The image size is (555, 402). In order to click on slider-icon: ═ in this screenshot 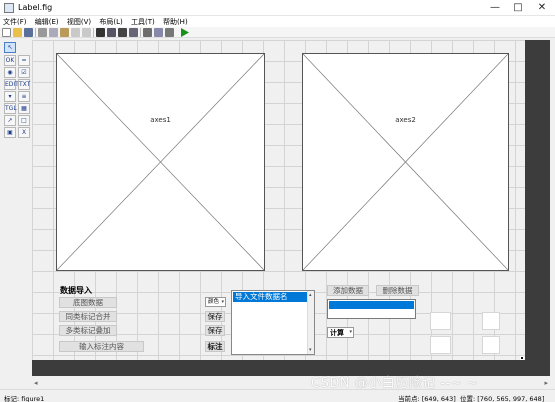, I will do `click(24, 60)`.